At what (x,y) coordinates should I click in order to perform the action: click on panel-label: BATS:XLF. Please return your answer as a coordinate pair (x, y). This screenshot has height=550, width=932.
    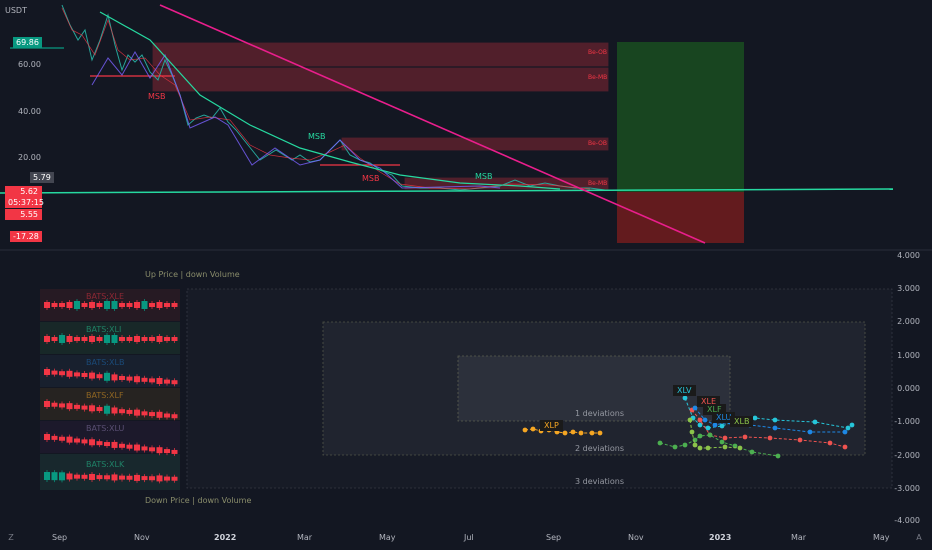
    Looking at the image, I should click on (105, 395).